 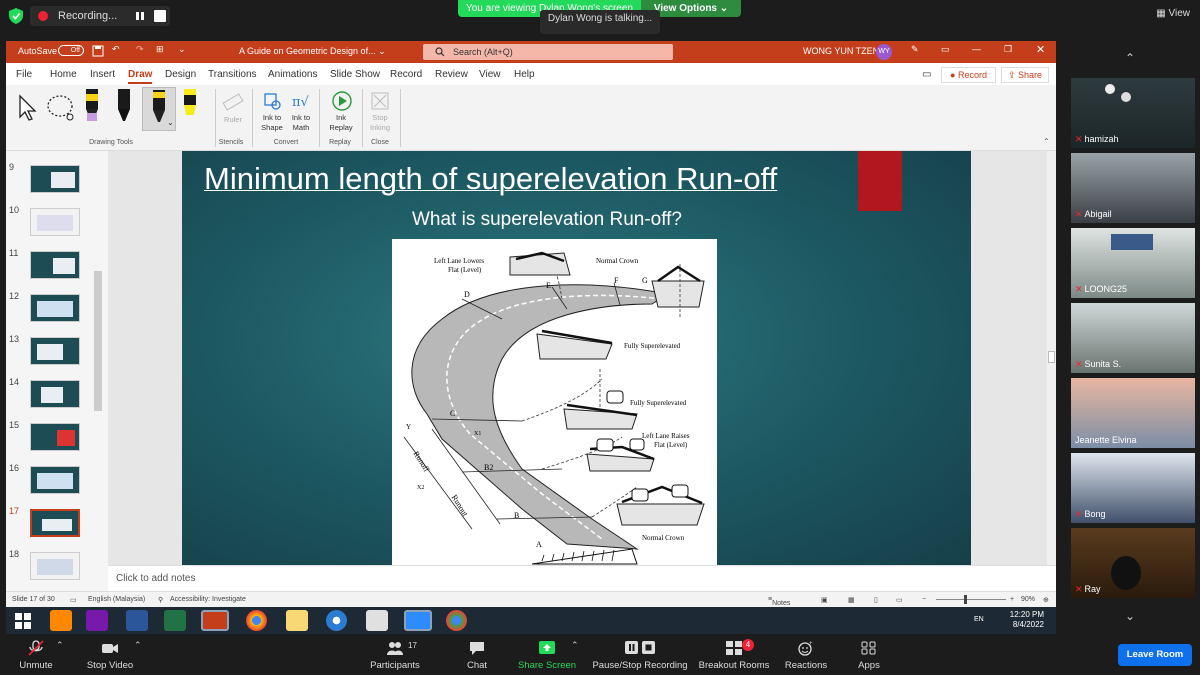 I want to click on ink-to-math-button: Ink to Math, so click(x=301, y=123).